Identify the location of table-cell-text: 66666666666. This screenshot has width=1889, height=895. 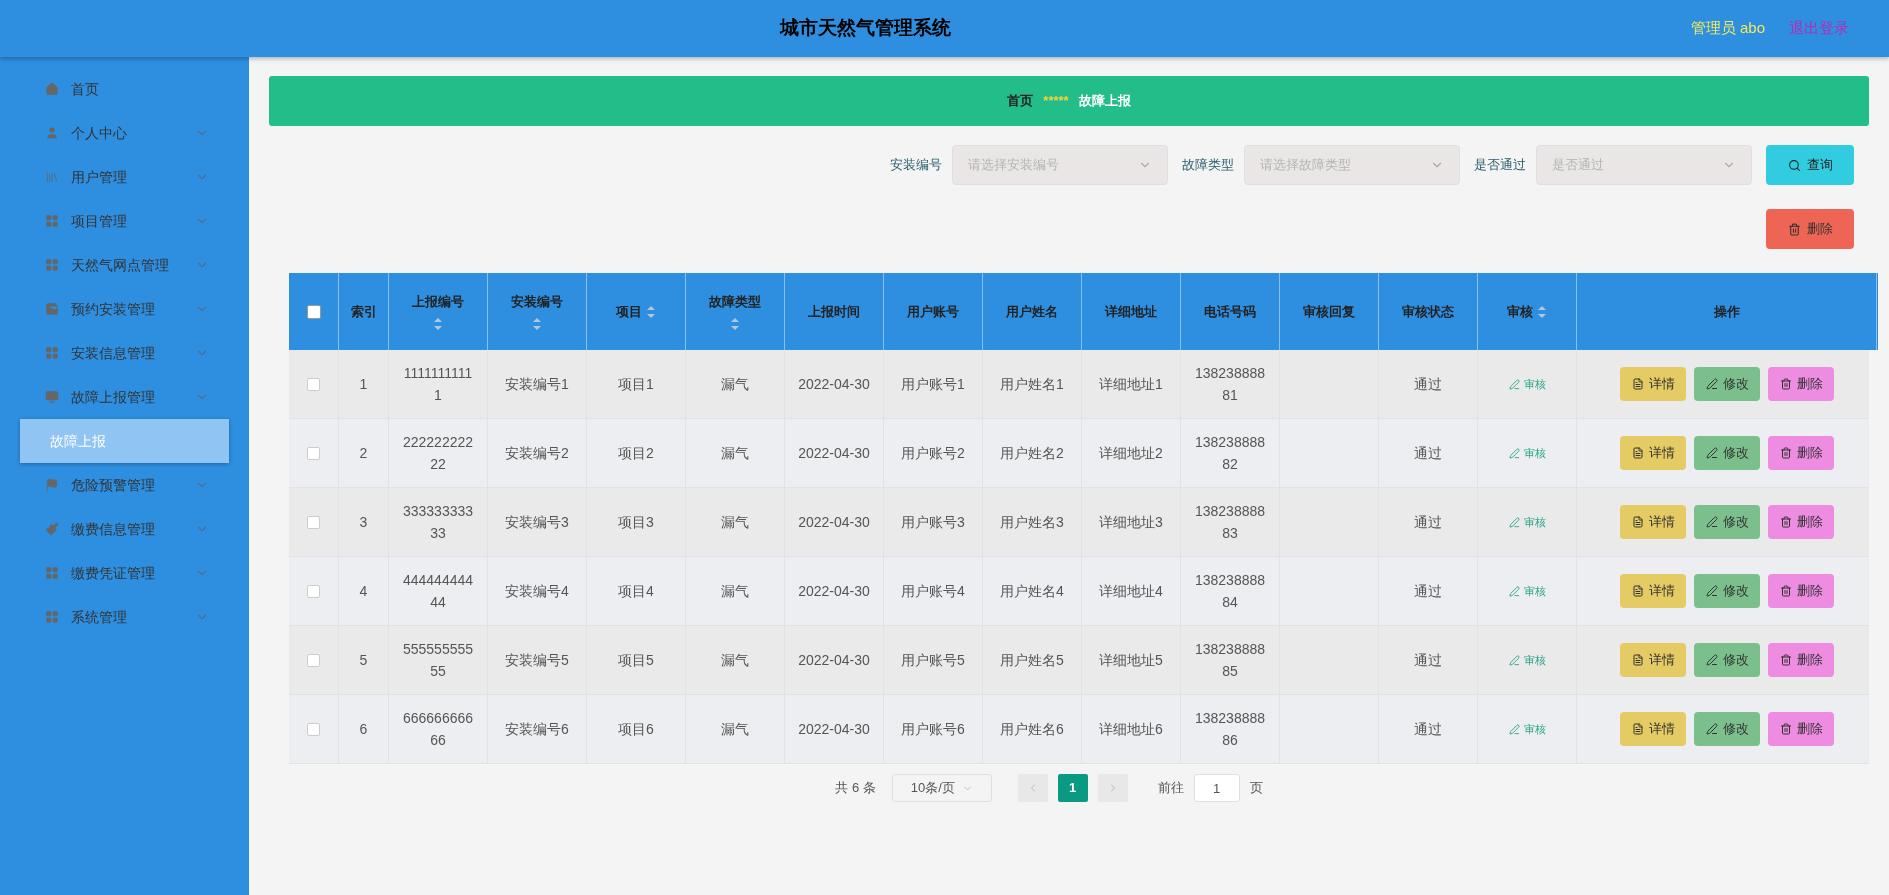
(438, 729).